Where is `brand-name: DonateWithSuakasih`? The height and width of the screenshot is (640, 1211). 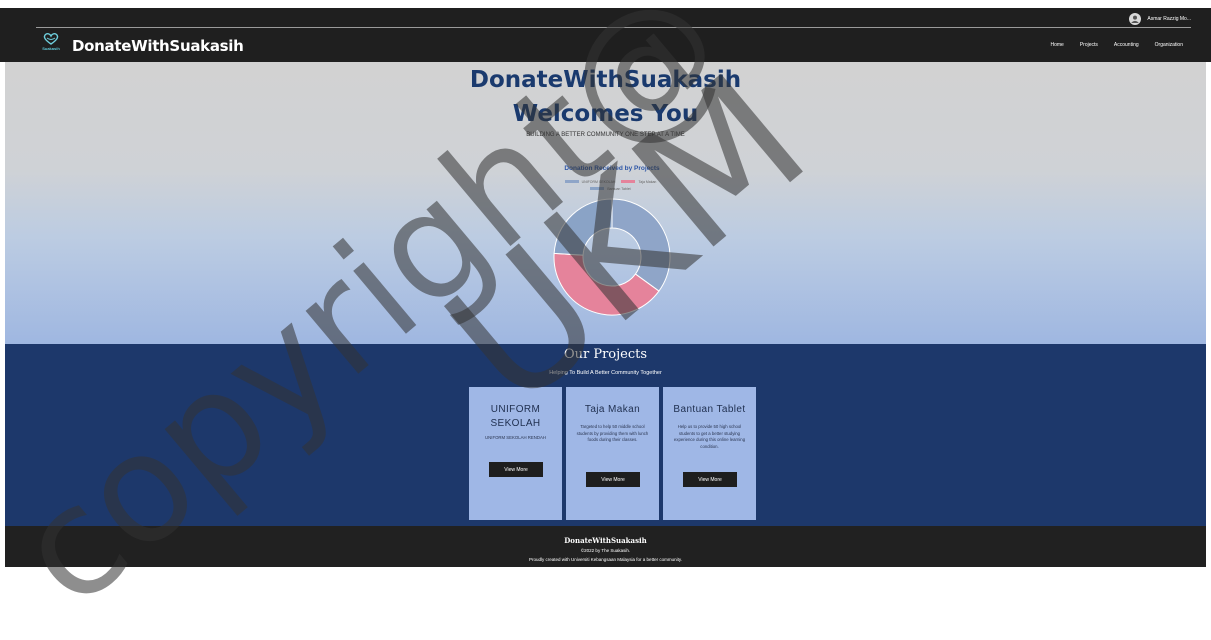 brand-name: DonateWithSuakasih is located at coordinates (158, 46).